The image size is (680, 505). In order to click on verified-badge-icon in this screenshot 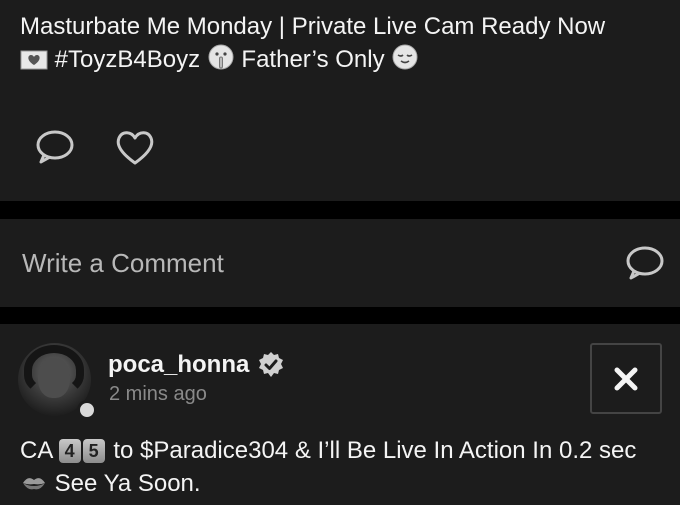, I will do `click(271, 364)`.